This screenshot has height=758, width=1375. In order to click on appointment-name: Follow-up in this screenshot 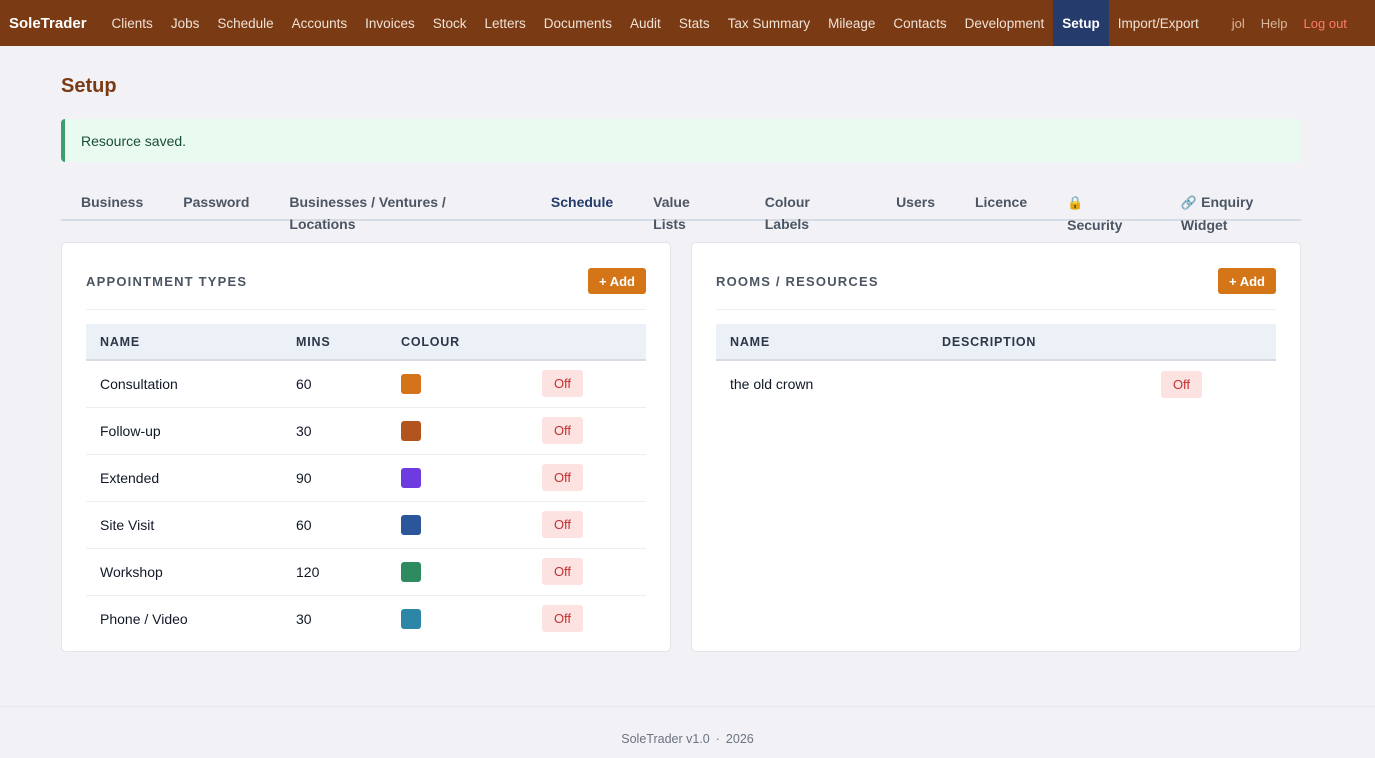, I will do `click(184, 431)`.